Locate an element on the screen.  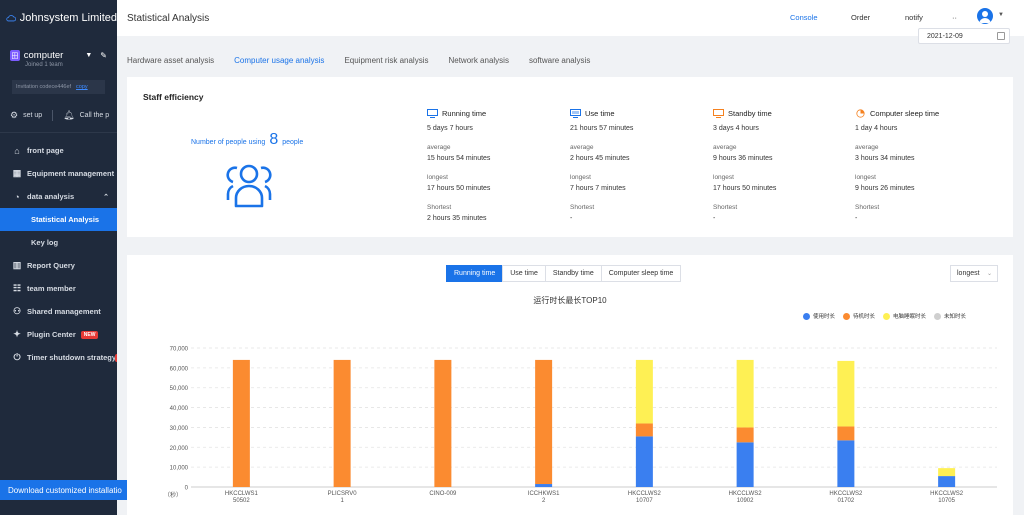
console-link: Console is located at coordinates (804, 17).